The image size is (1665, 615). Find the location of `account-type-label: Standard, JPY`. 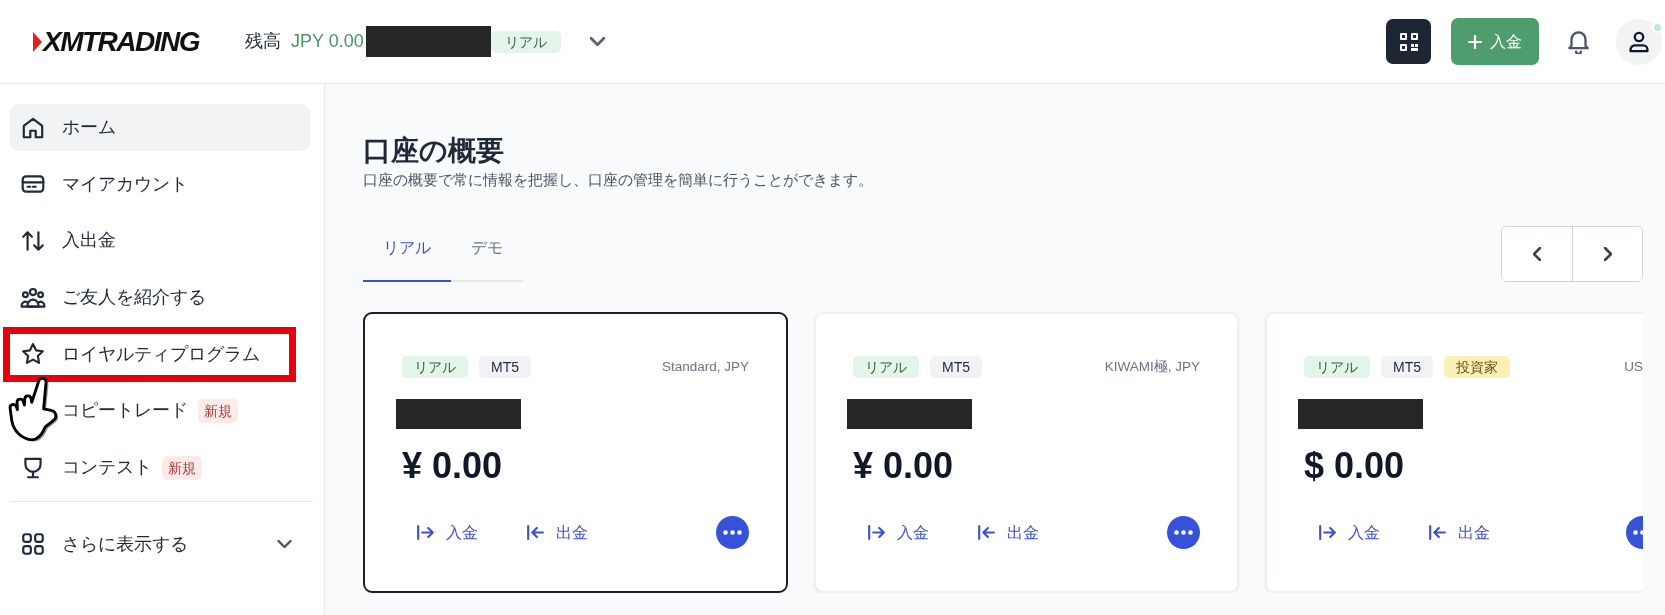

account-type-label: Standard, JPY is located at coordinates (705, 366).